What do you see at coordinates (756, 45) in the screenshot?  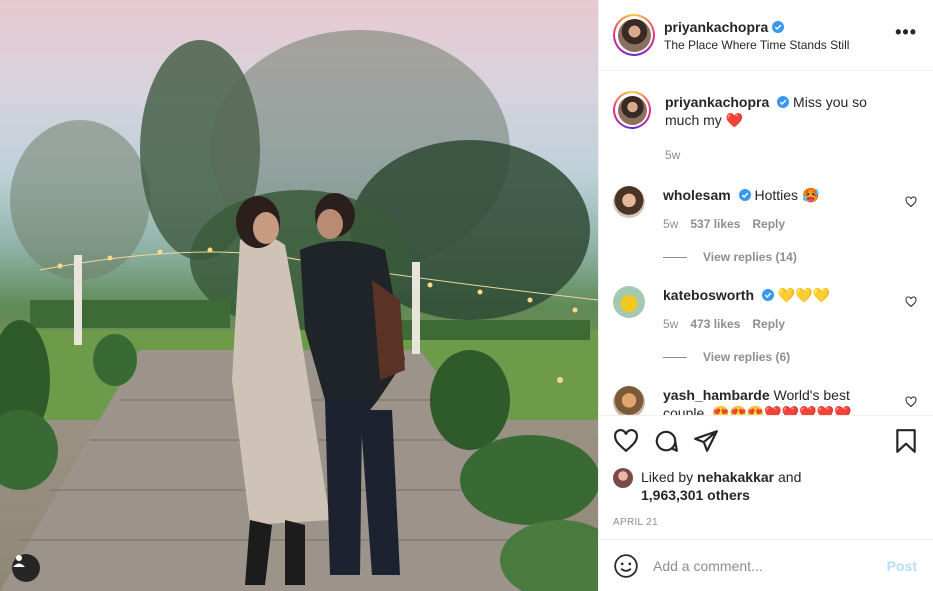 I see `post-location: The Place Where Time Stands Still` at bounding box center [756, 45].